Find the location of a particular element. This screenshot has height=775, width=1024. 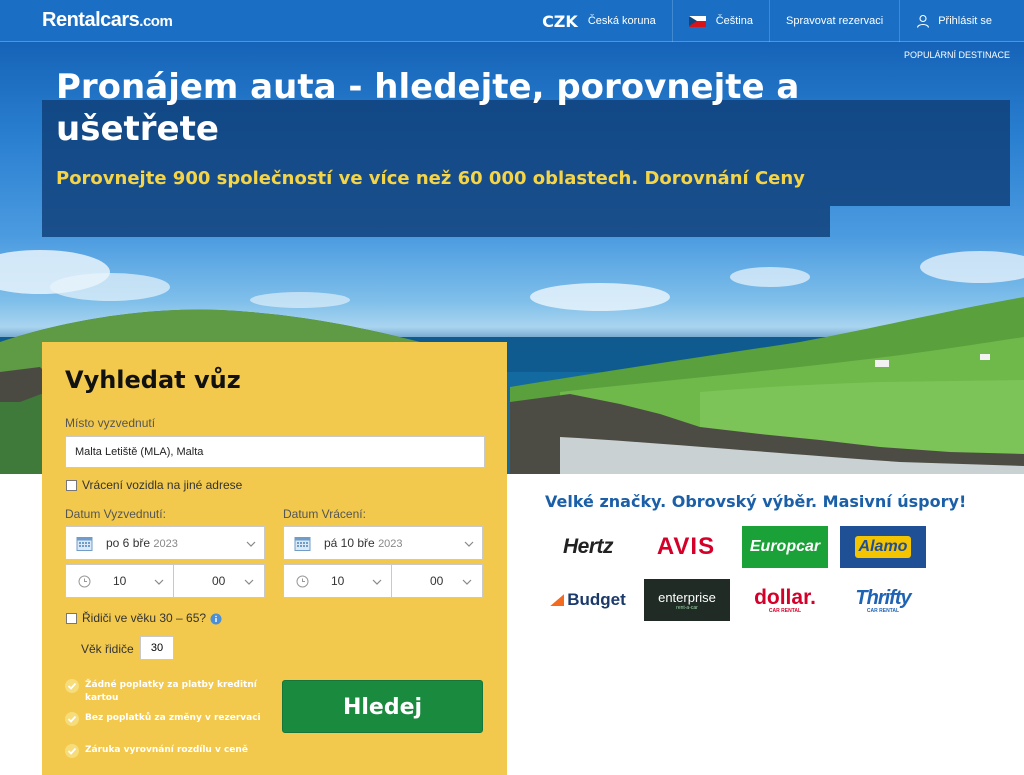

driver-age-input: 30 is located at coordinates (157, 648).